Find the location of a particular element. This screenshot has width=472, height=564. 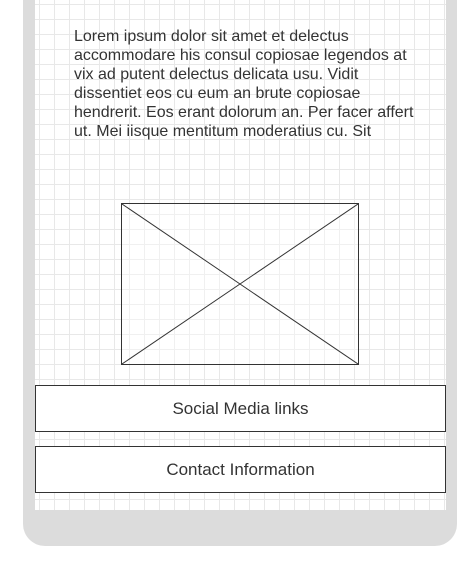

contact-information-button: Contact Information is located at coordinates (240, 469).